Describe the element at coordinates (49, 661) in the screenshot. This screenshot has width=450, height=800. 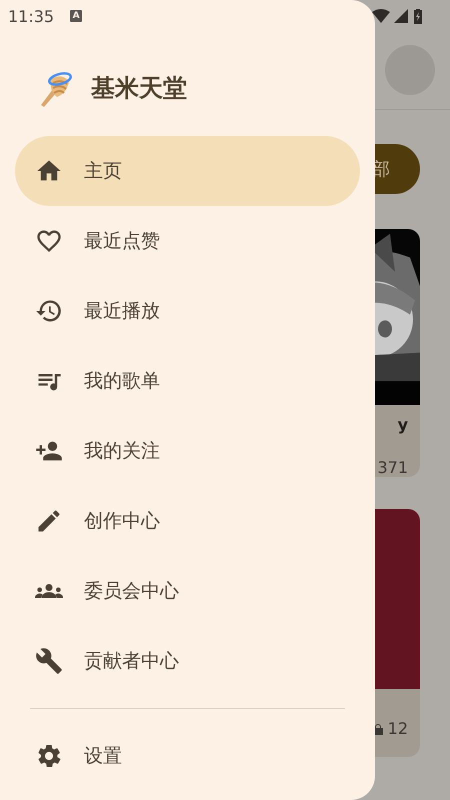
I see `wrench-icon` at that location.